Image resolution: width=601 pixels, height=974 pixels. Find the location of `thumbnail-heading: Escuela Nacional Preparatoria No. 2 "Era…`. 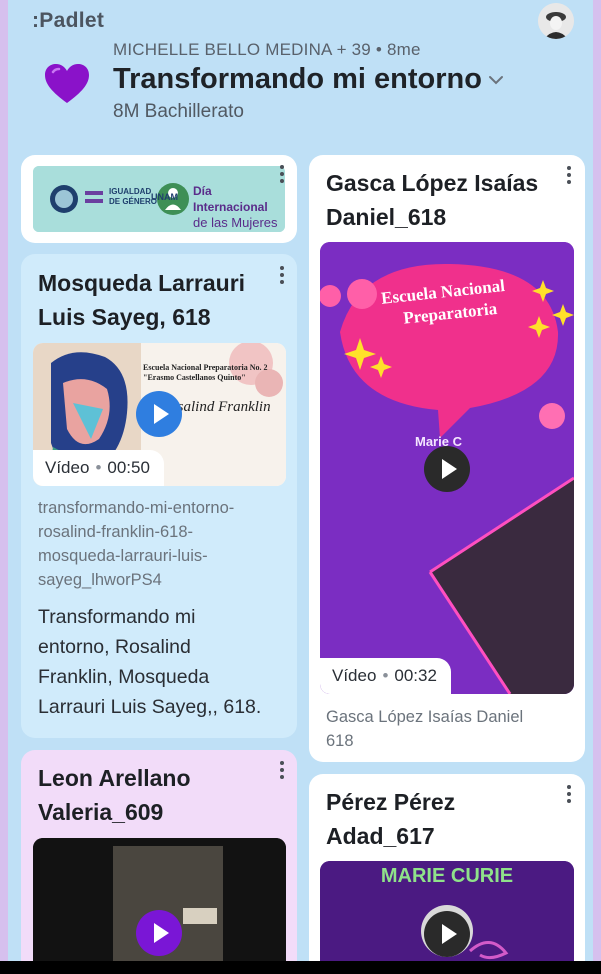

thumbnail-heading: Escuela Nacional Preparatoria No. 2 "Era… is located at coordinates (213, 373).